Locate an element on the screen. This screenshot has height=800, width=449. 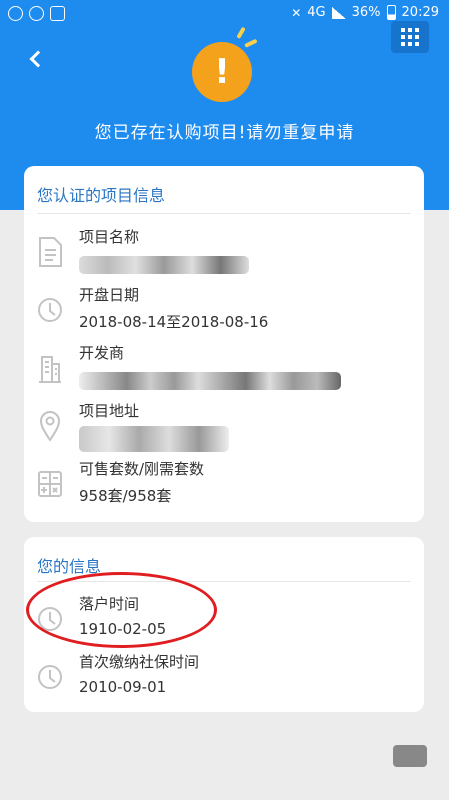
row-label: 项目地址 is located at coordinates (109, 411).